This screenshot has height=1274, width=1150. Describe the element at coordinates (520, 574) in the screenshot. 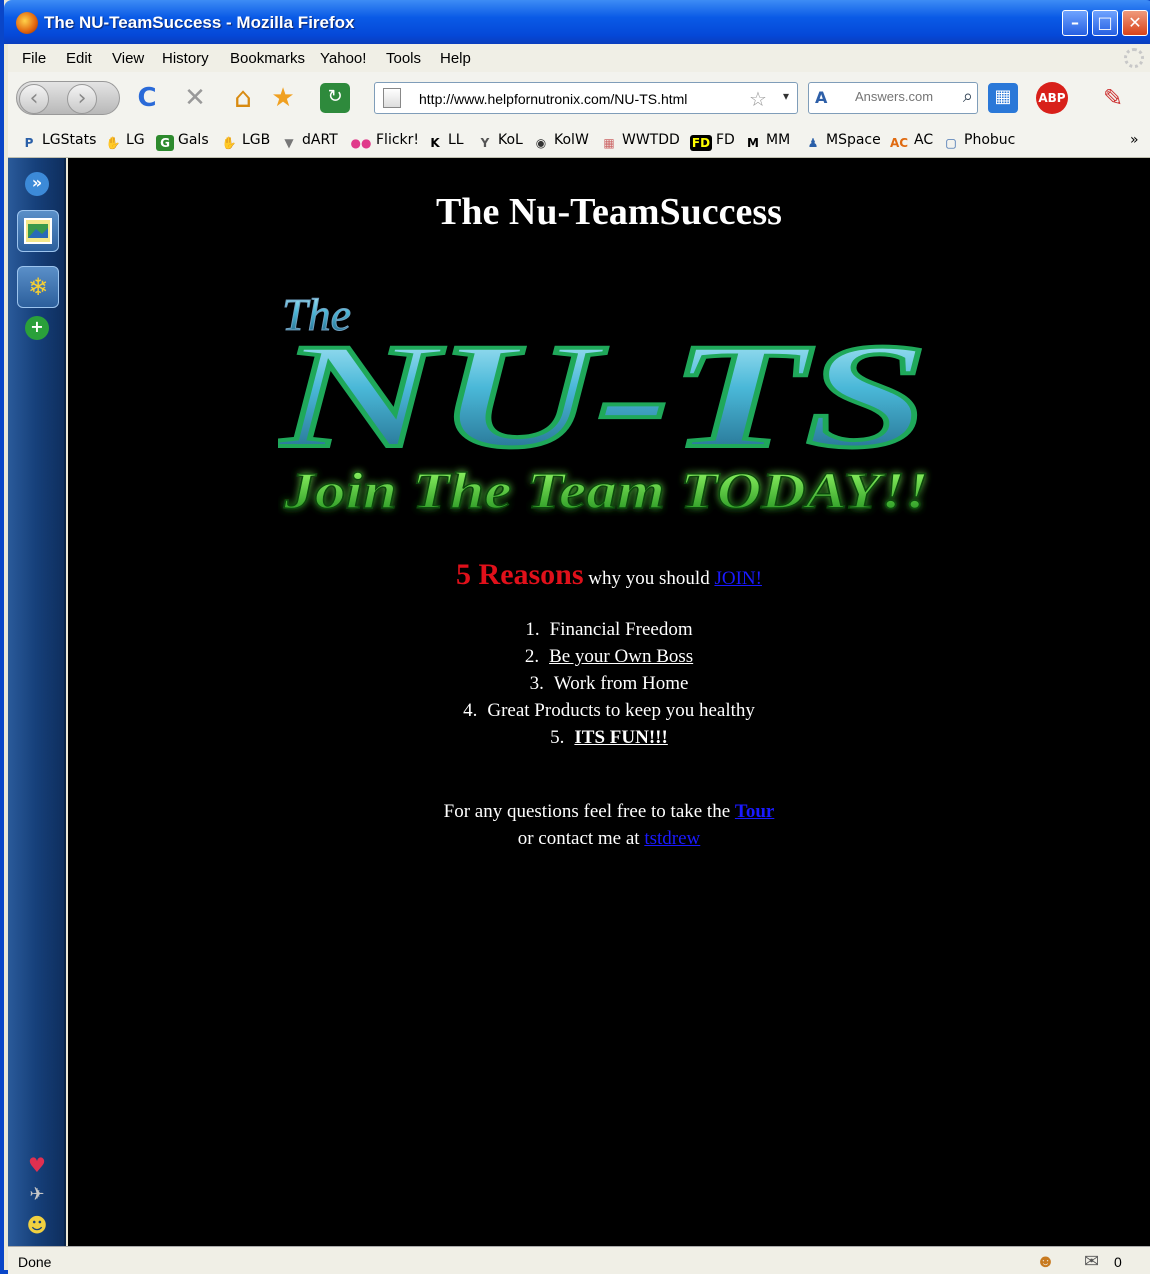

I see `reasons-count: 5 Reasons` at that location.